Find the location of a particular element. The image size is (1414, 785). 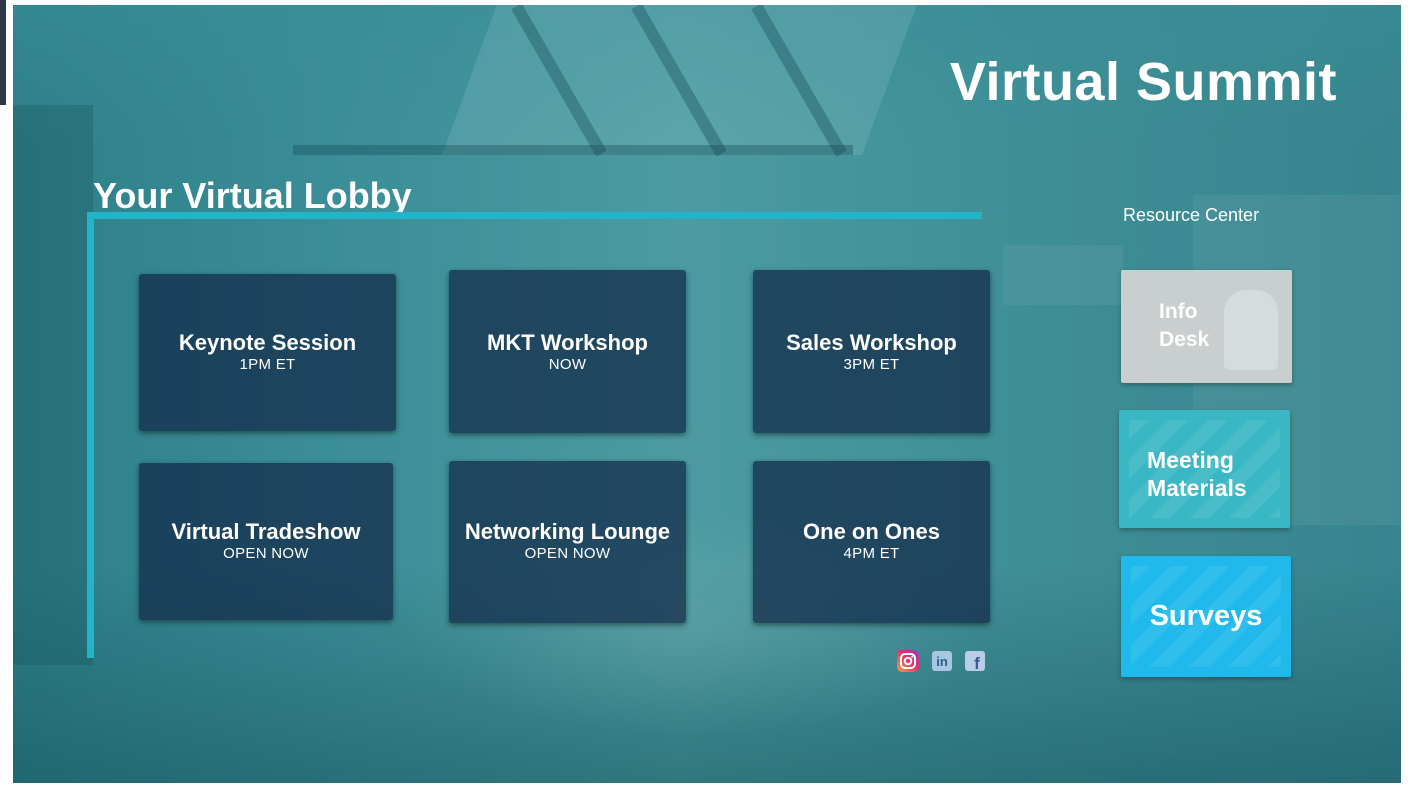

meeting-materials-button: Meeting Materials is located at coordinates (1204, 469).